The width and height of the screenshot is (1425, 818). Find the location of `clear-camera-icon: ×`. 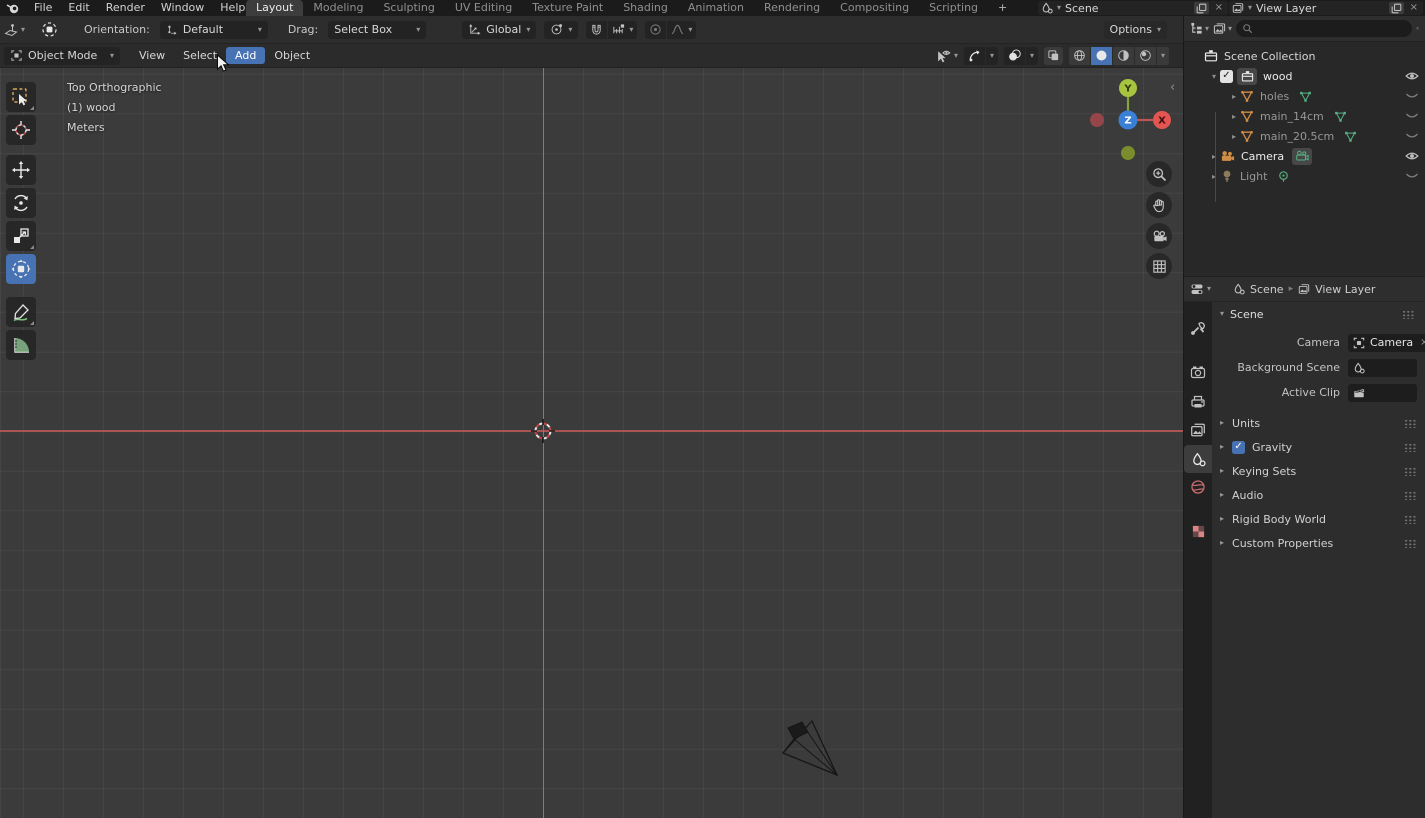

clear-camera-icon: × is located at coordinates (1421, 342).